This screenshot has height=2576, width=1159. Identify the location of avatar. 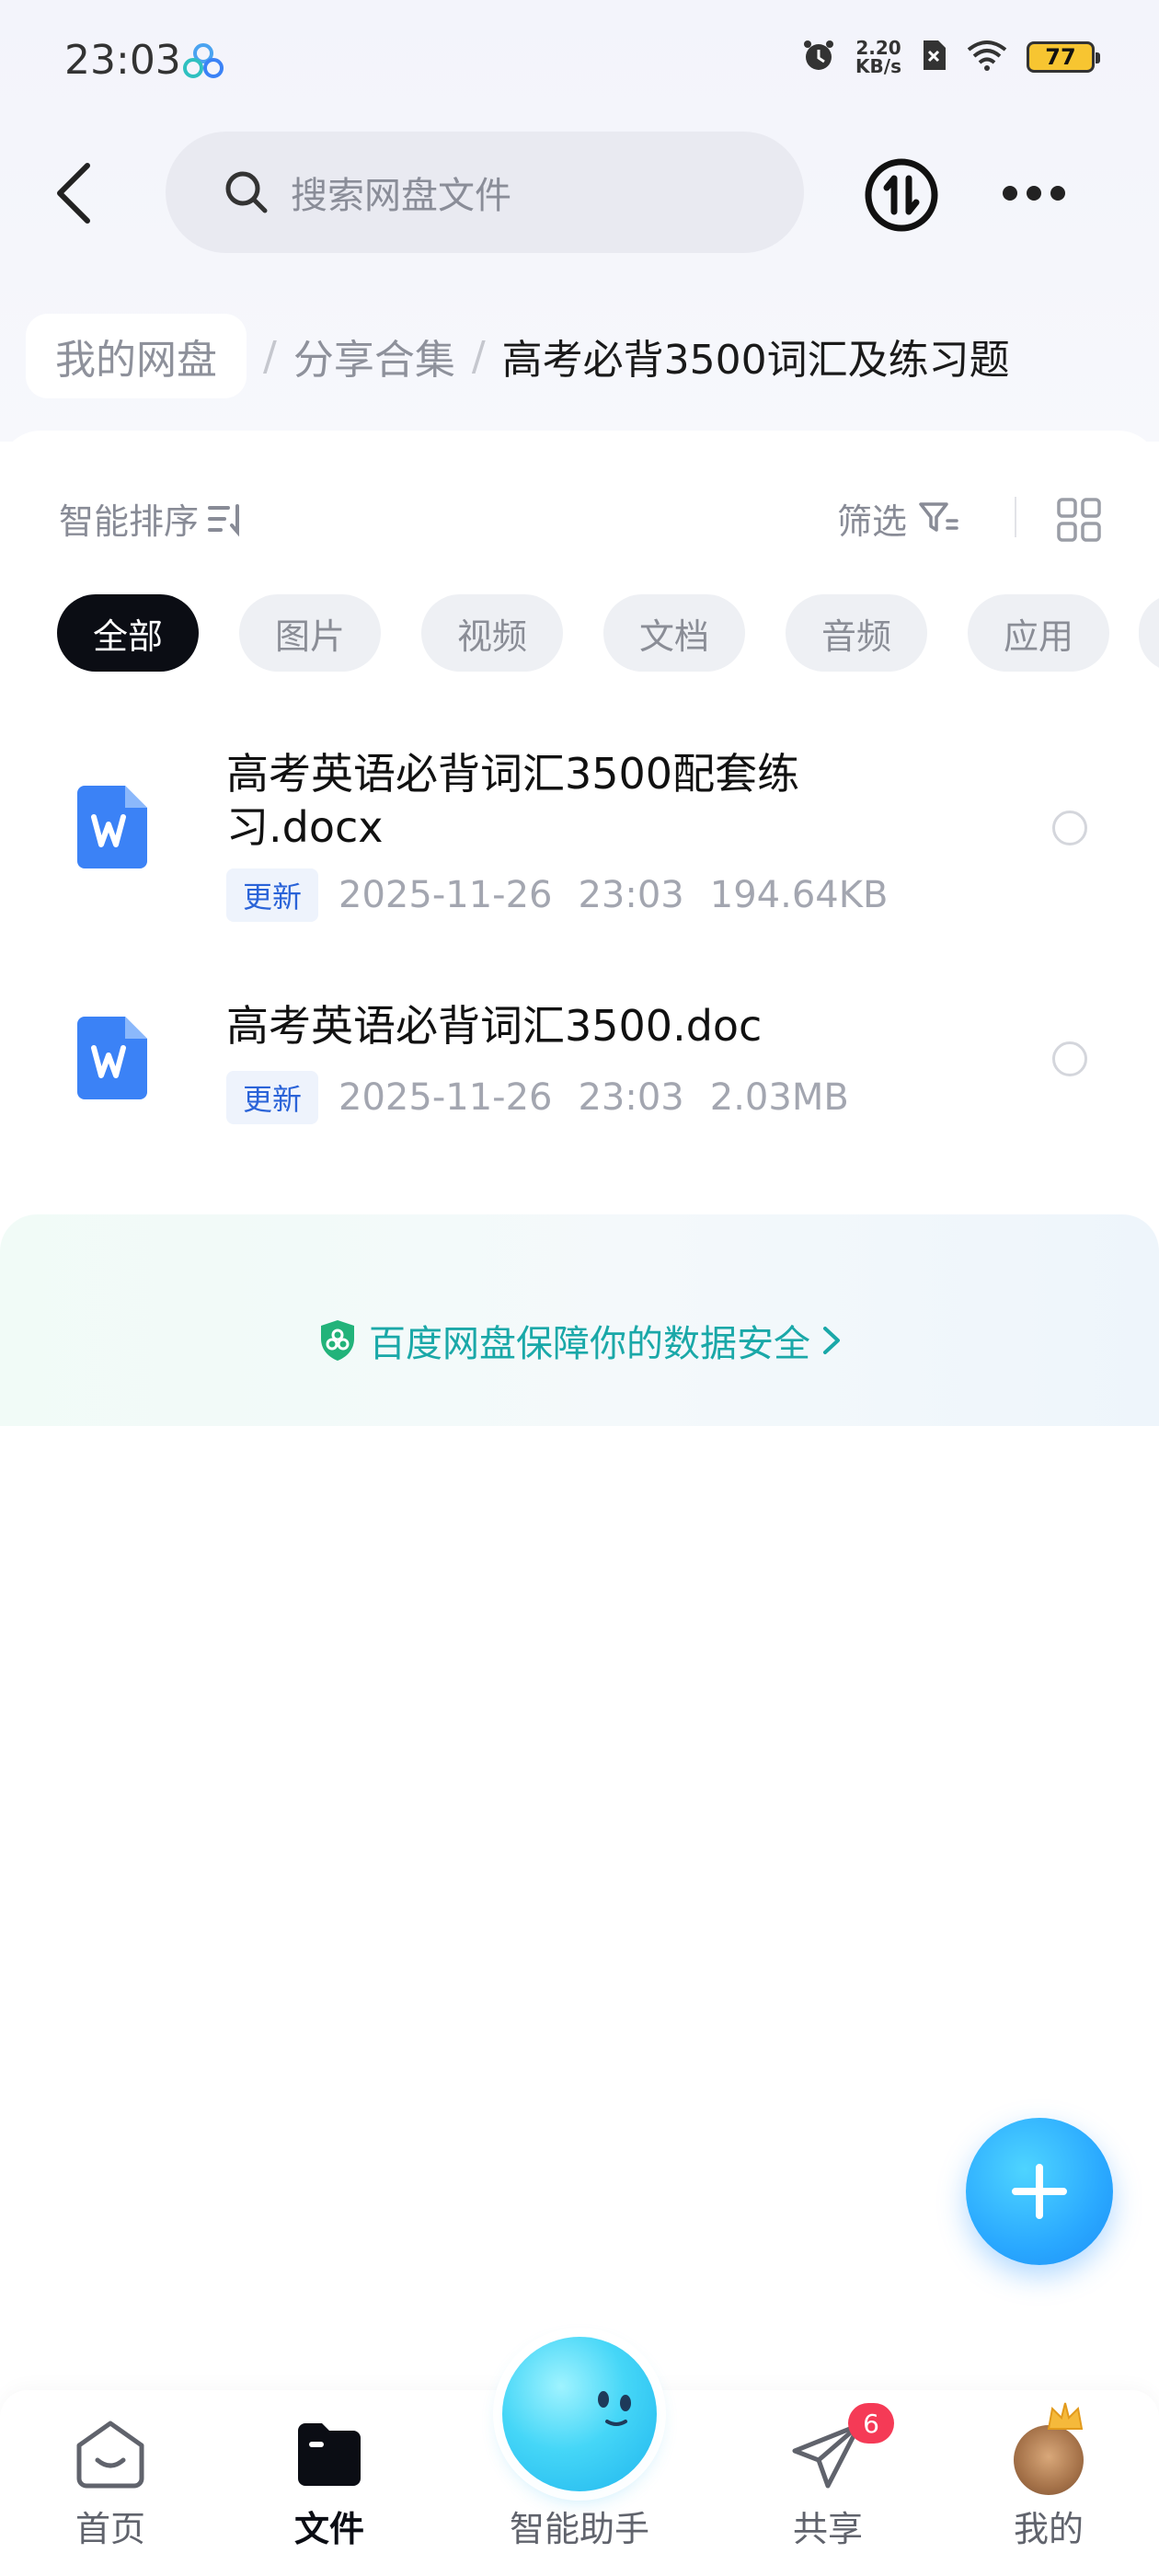
(1049, 2460).